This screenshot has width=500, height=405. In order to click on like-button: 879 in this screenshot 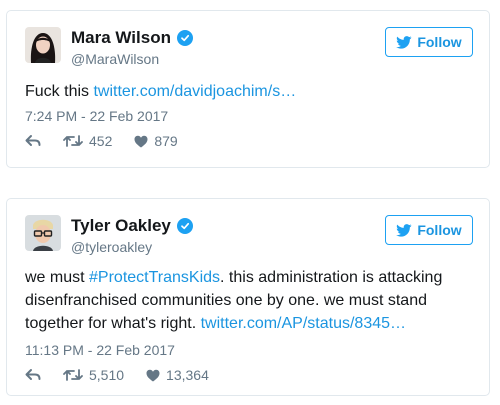, I will do `click(156, 141)`.